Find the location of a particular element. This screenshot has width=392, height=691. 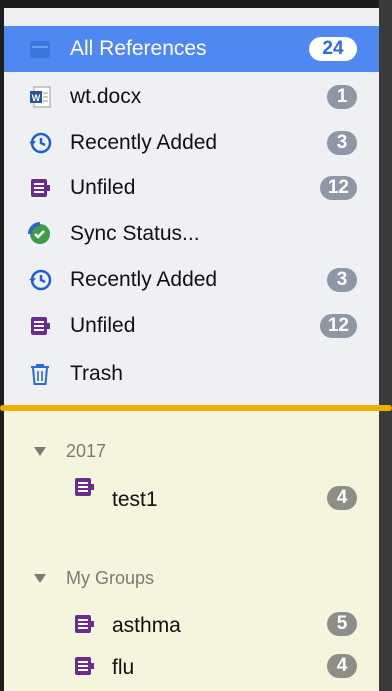

sidebar-item-label: All References is located at coordinates (138, 48).